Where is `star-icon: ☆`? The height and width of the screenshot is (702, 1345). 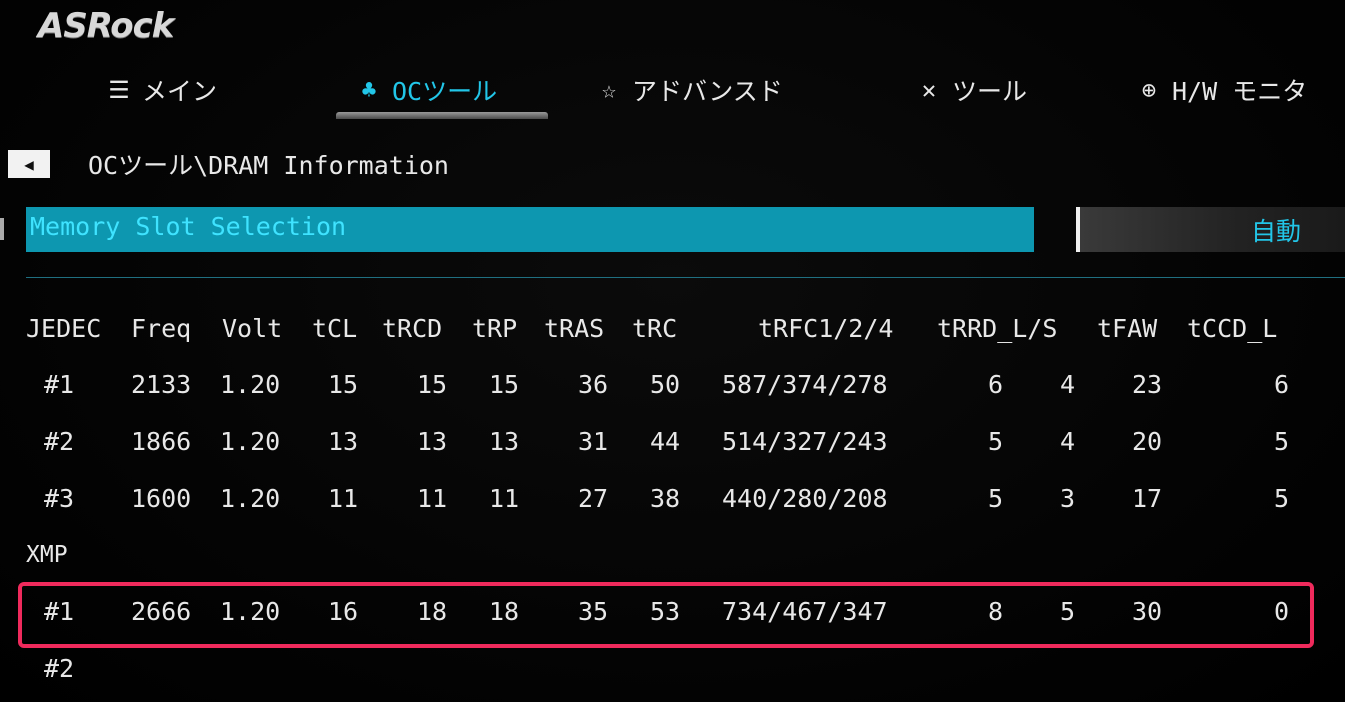
star-icon: ☆ is located at coordinates (609, 90).